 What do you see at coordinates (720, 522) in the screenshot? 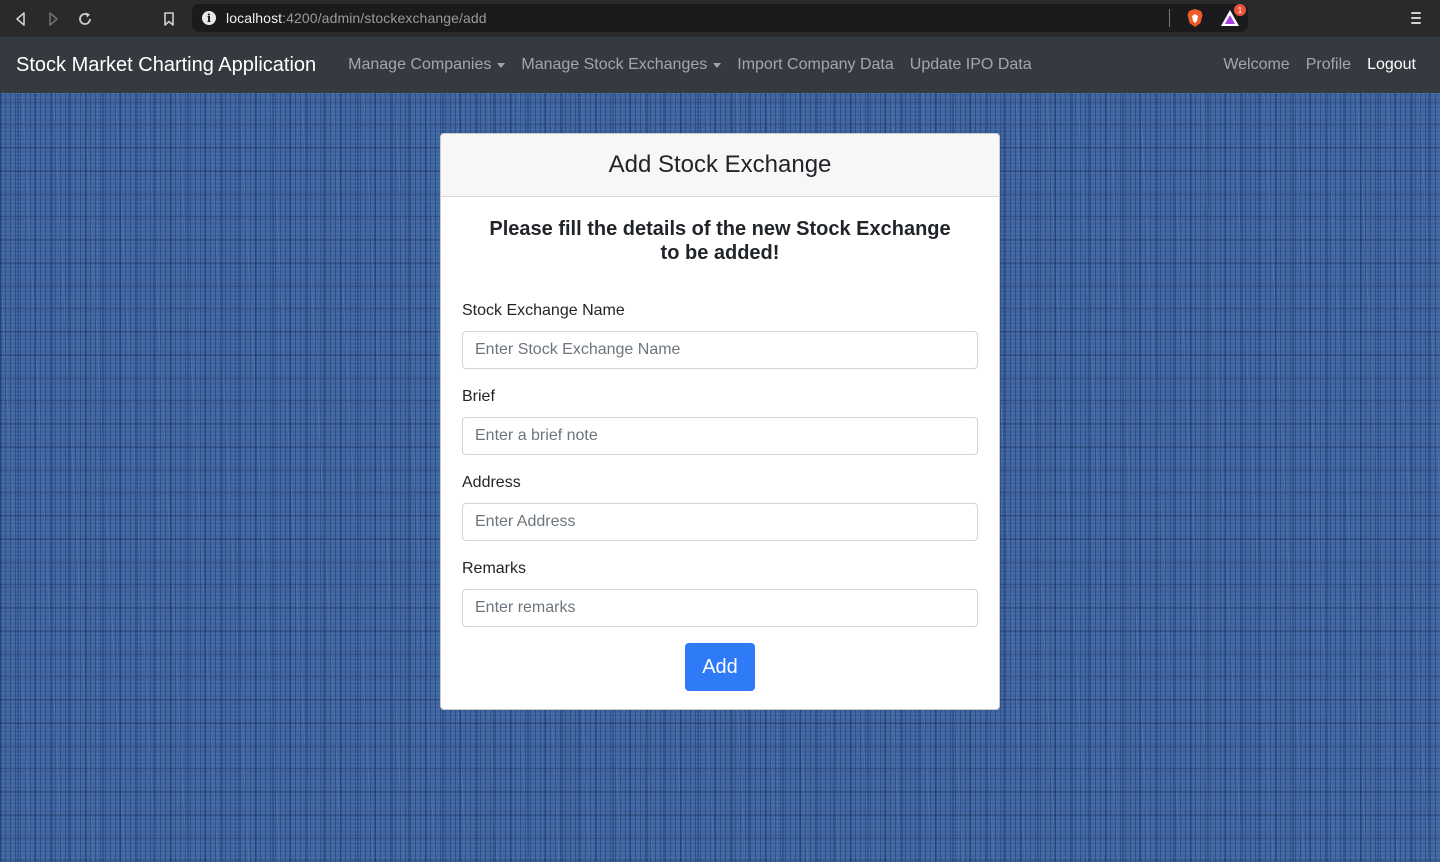
I see `address-input` at bounding box center [720, 522].